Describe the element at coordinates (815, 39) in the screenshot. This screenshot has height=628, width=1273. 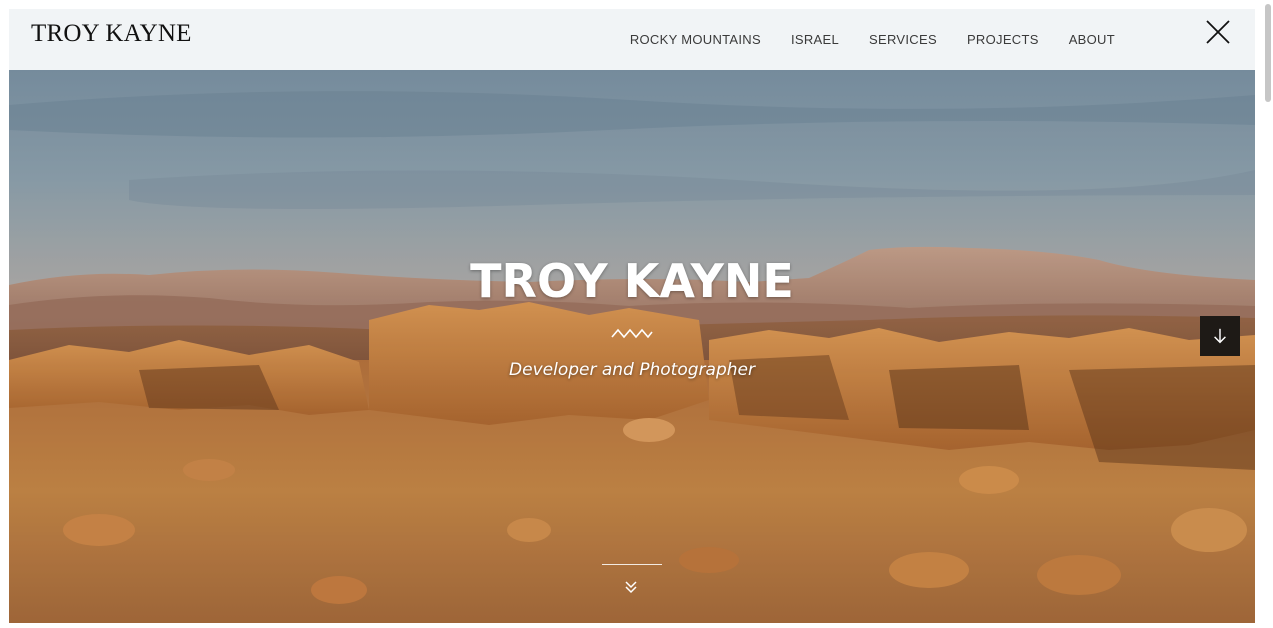
I see `nav-israel: ISRAEL` at that location.